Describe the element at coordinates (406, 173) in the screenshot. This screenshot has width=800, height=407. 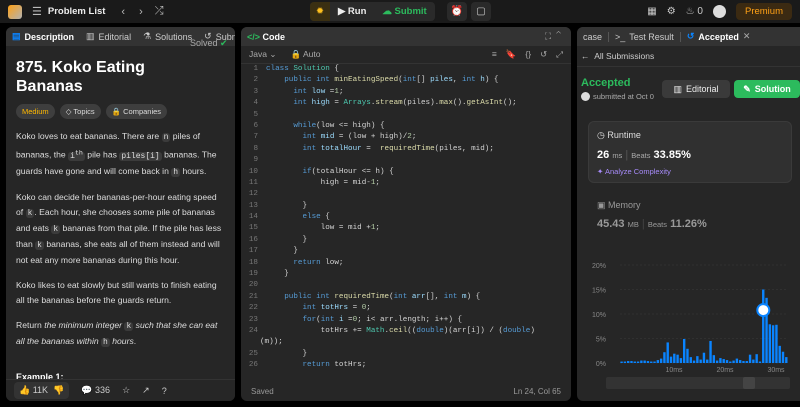
I see `code-line: 10 if(totalHour <= h) {` at that location.